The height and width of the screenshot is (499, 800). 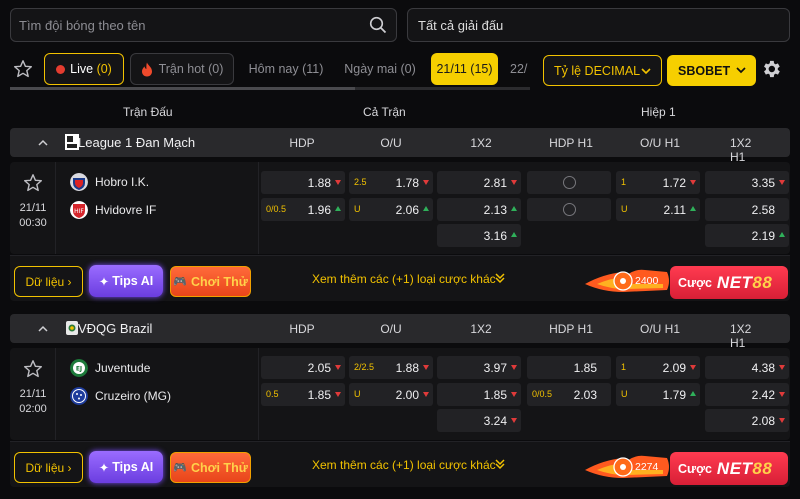 I want to click on odds-cell-hdp-h1-home-locked, so click(x=569, y=182).